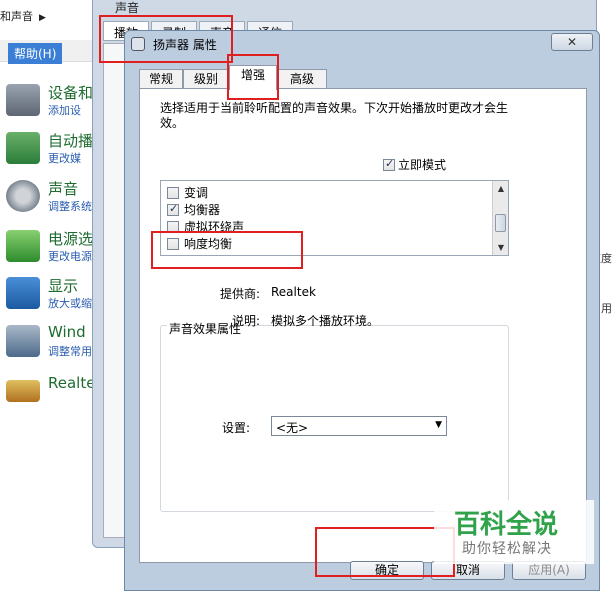 This screenshot has width=612, height=591. I want to click on category-power-options: 电源选 更改电源, so click(54, 248).